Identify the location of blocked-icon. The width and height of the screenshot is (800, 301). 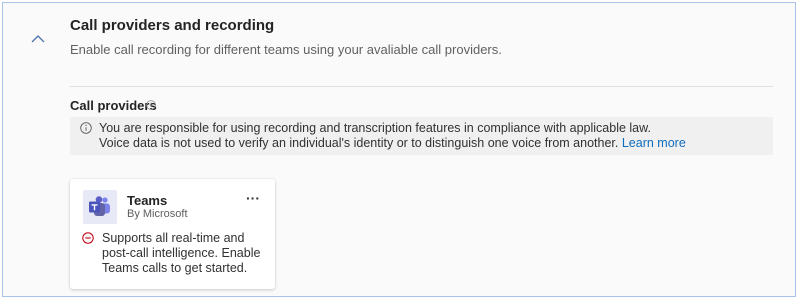
(88, 238).